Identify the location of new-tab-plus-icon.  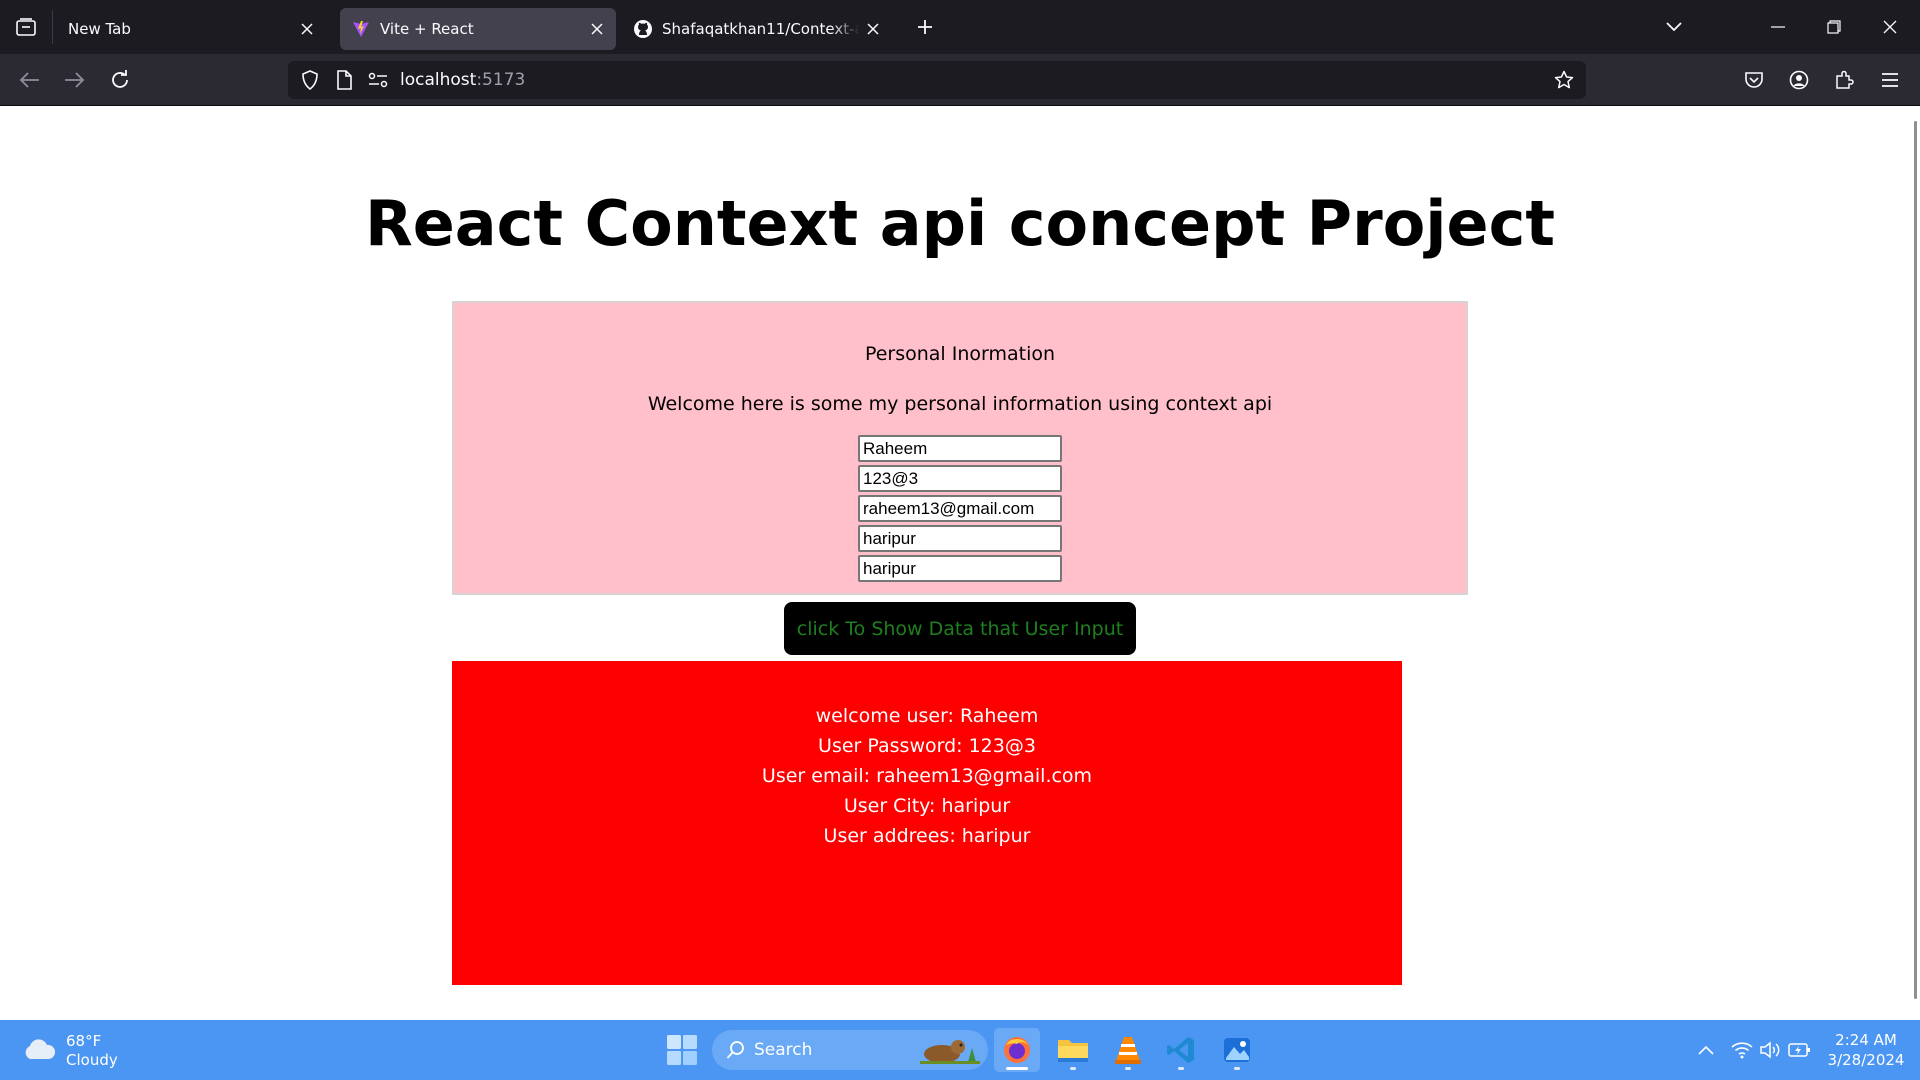
(925, 27).